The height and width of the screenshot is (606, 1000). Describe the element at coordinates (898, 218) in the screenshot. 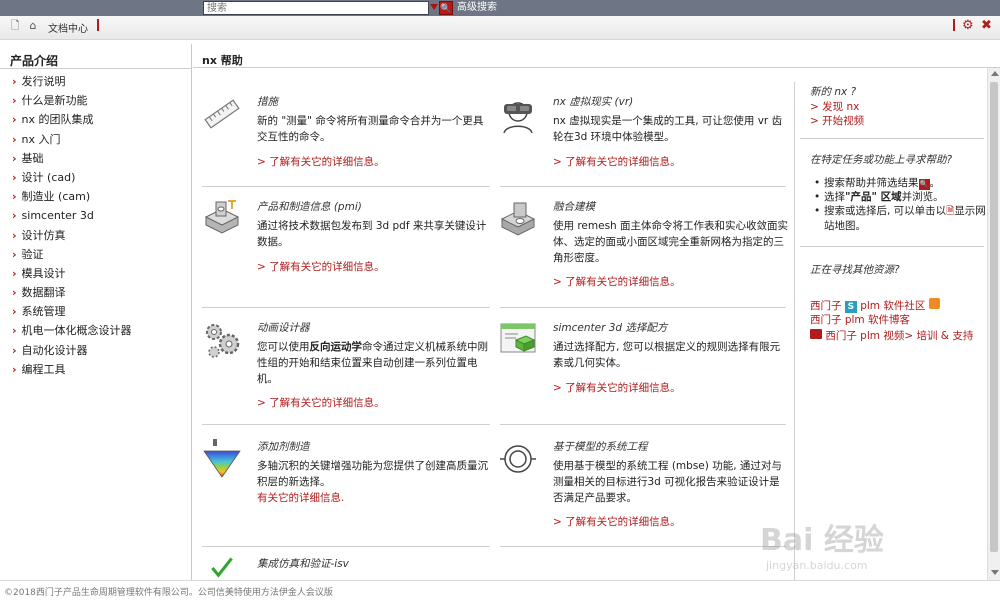

I see `bullet-item: 搜索或选择后, 可以单击以🗎显示网站地图。` at that location.